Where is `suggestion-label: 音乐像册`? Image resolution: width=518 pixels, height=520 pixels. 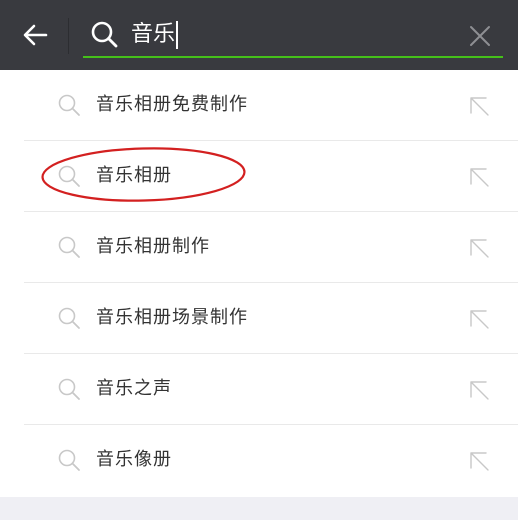
suggestion-label: 音乐像册 is located at coordinates (134, 459).